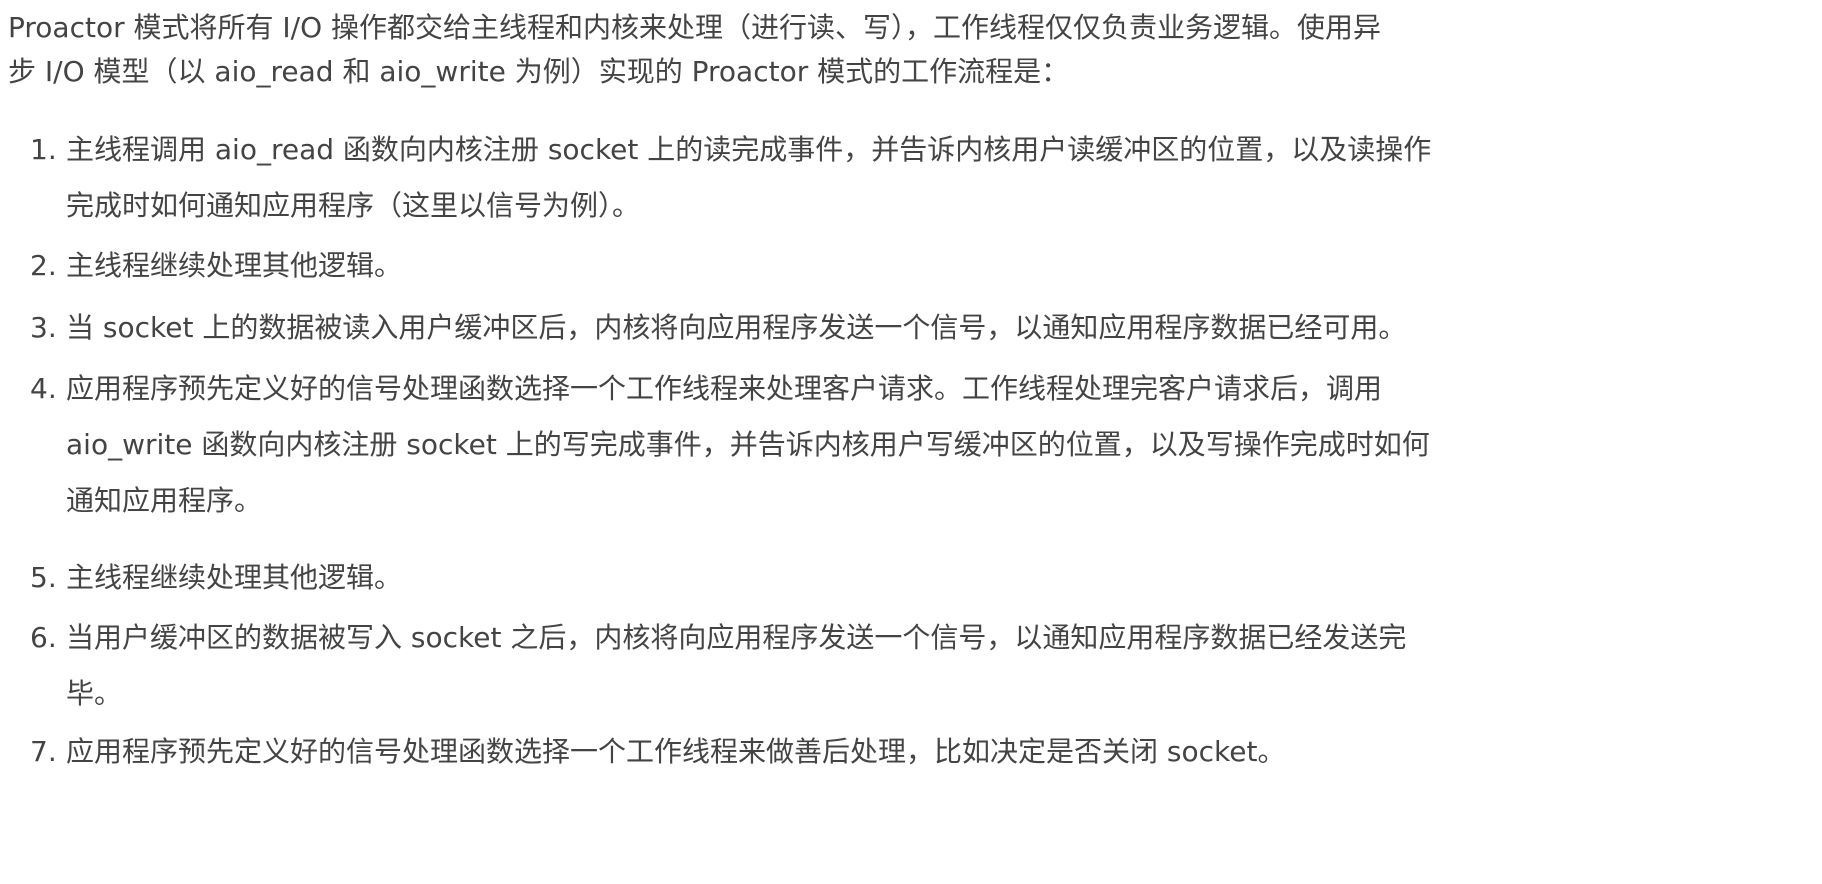 The image size is (1822, 884). What do you see at coordinates (43, 637) in the screenshot?
I see `list-number: 6.` at bounding box center [43, 637].